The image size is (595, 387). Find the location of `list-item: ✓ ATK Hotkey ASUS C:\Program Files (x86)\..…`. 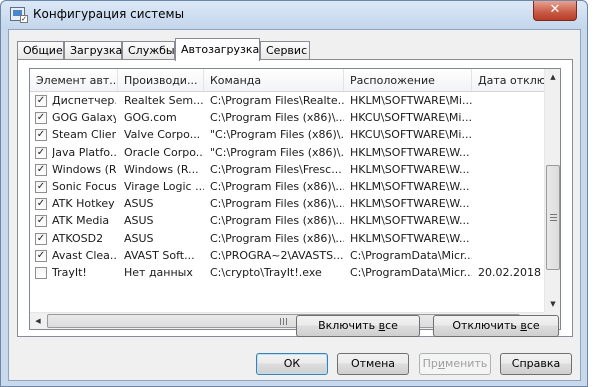

list-item: ✓ ATK Hotkey ASUS C:\Program Files (x86)\..… is located at coordinates (288, 204).